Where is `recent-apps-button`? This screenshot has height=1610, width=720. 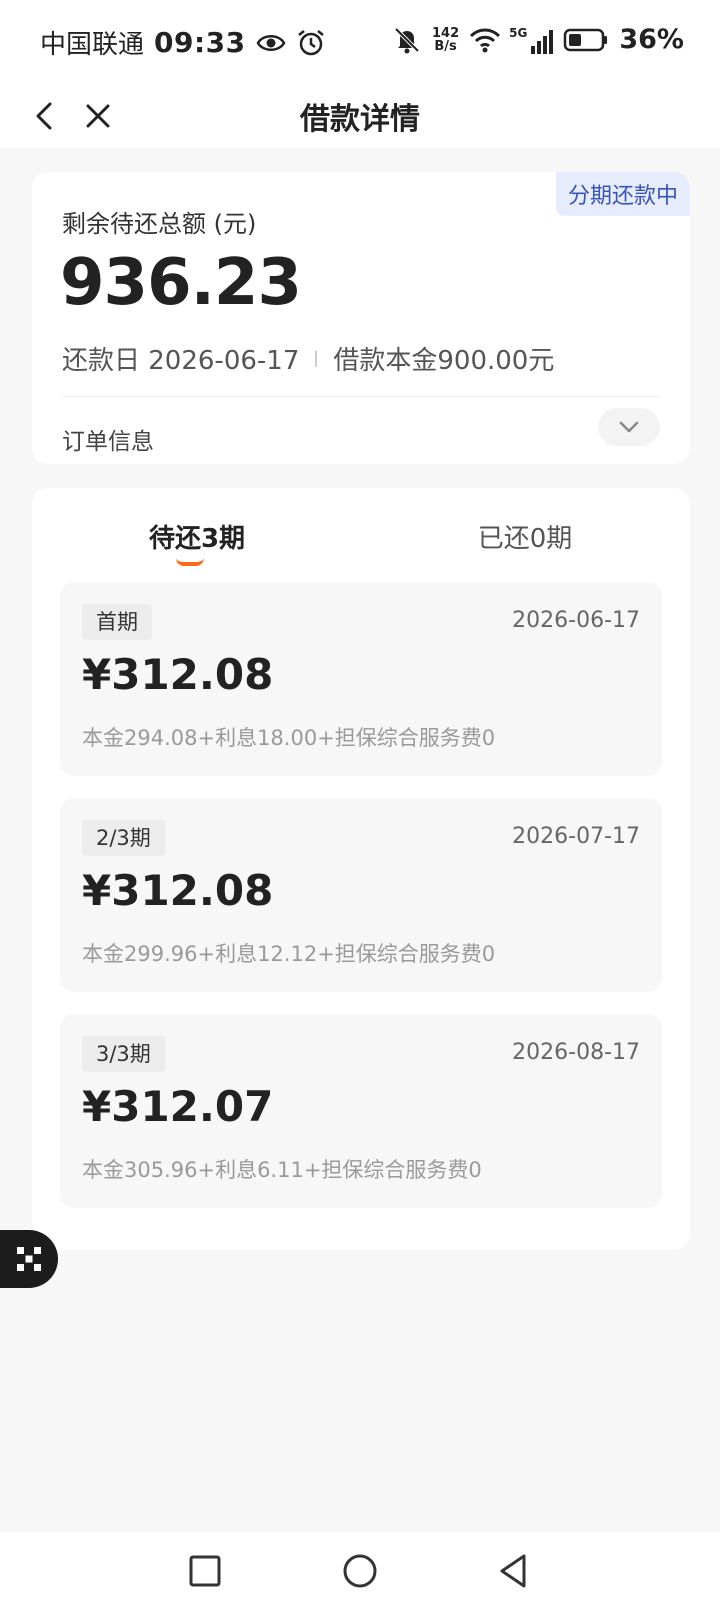 recent-apps-button is located at coordinates (205, 1571).